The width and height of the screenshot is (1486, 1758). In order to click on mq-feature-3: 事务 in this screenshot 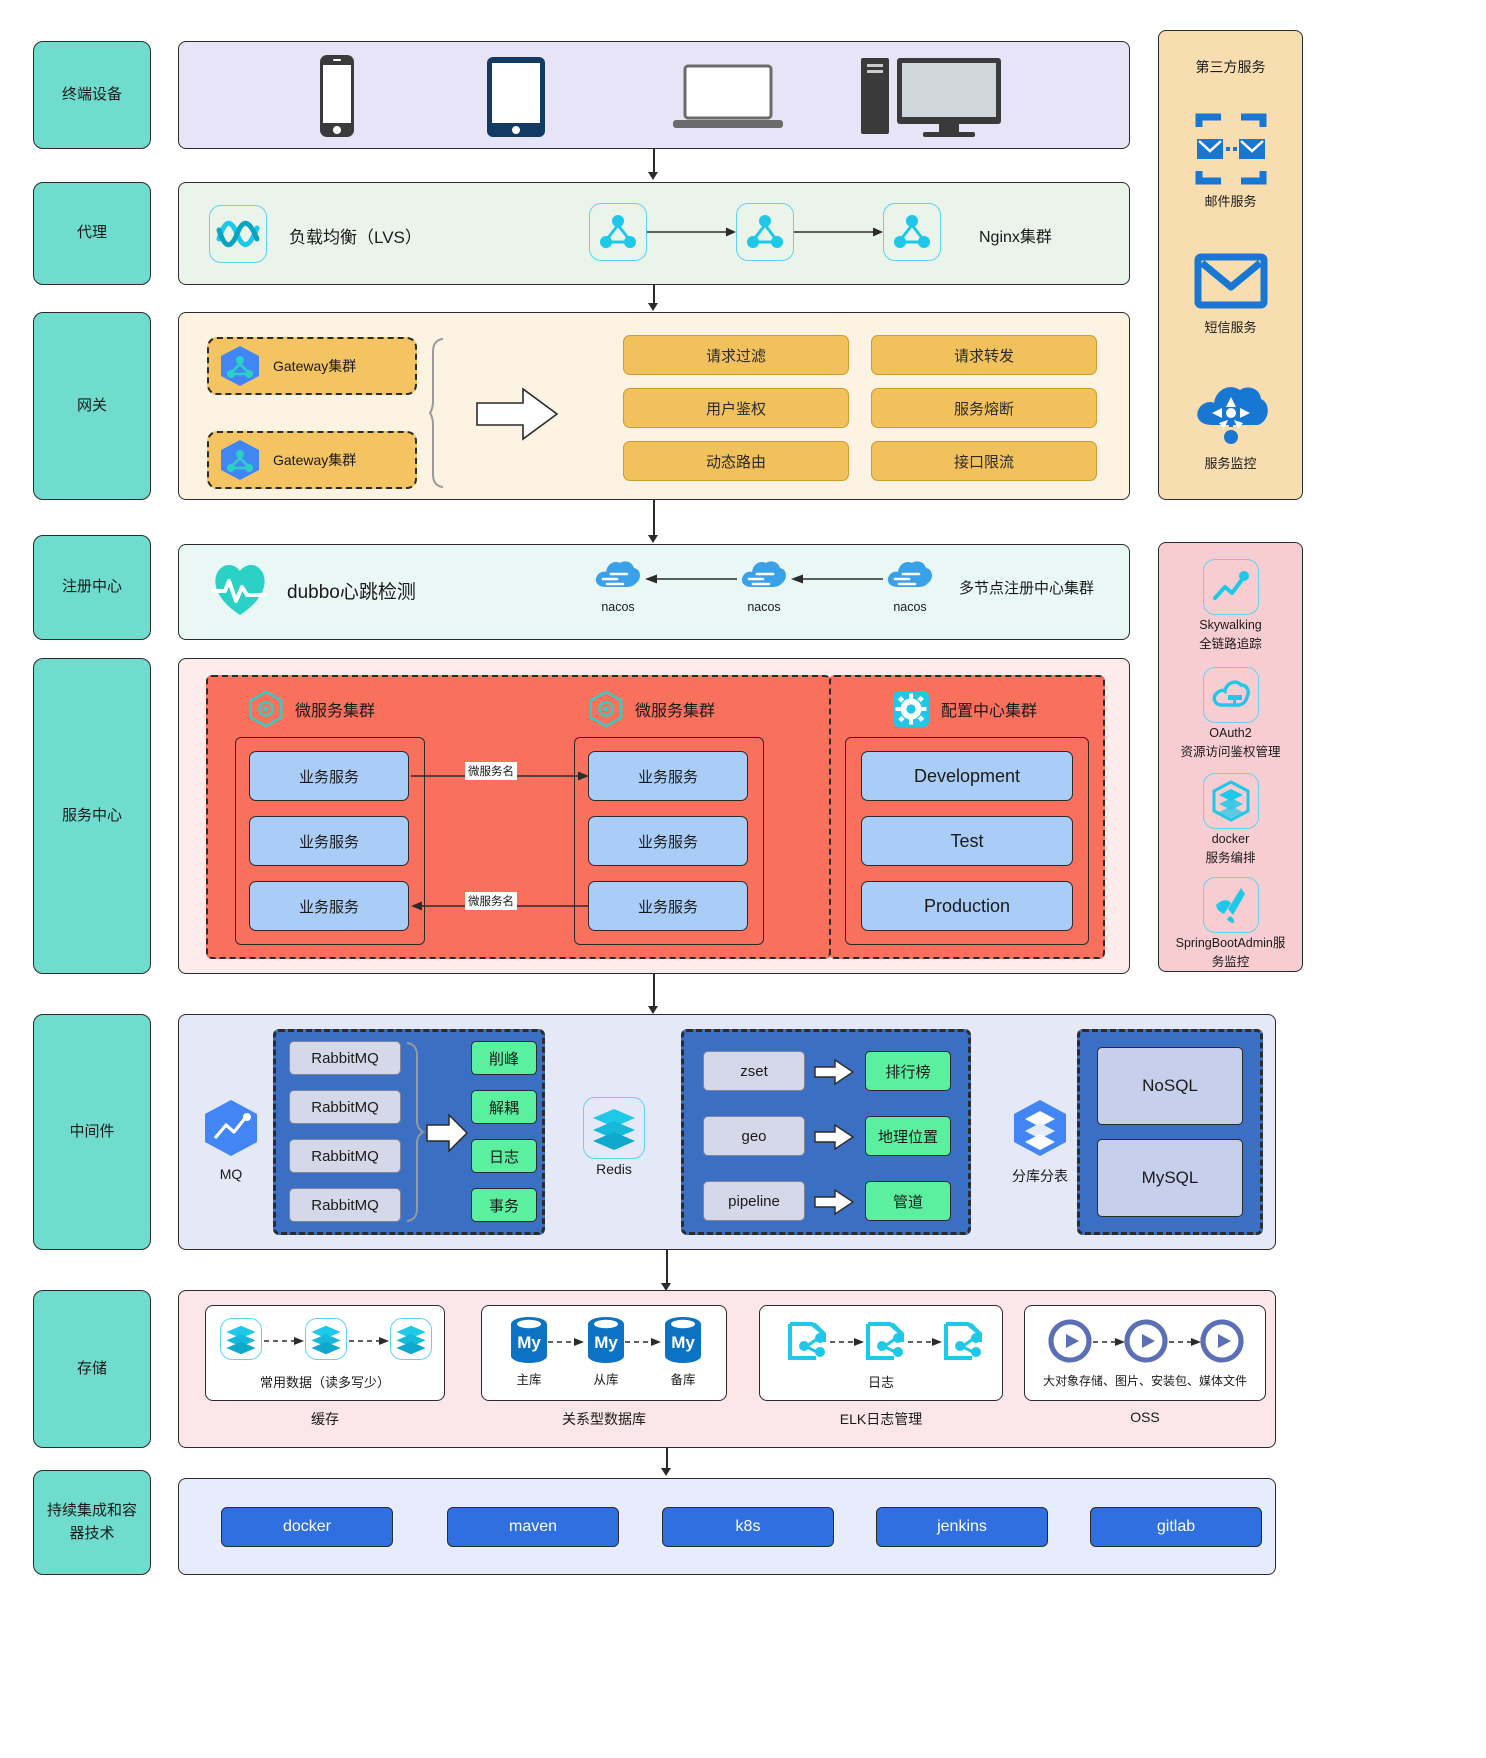, I will do `click(504, 1205)`.